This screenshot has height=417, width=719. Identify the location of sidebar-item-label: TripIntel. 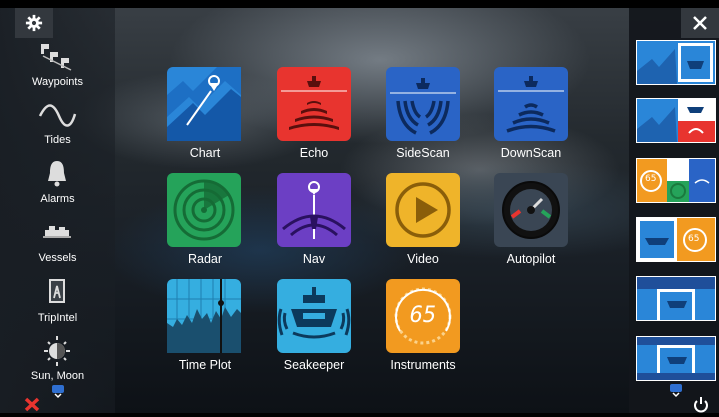
(57, 318).